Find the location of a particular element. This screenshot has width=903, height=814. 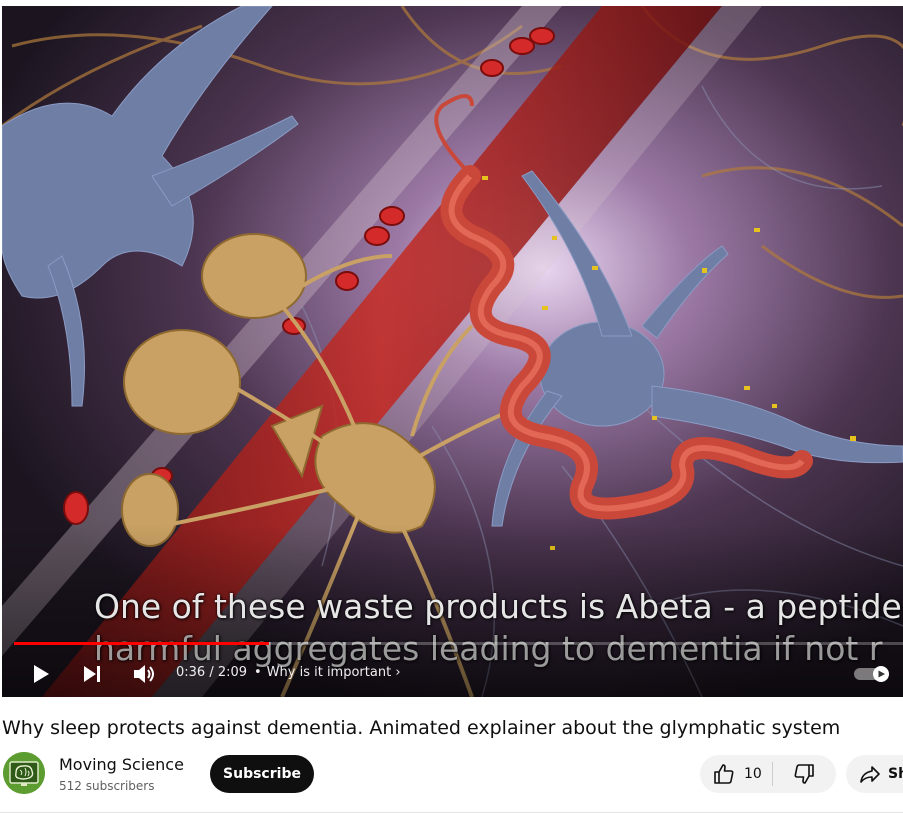

channel-name: Moving Science is located at coordinates (121, 765).